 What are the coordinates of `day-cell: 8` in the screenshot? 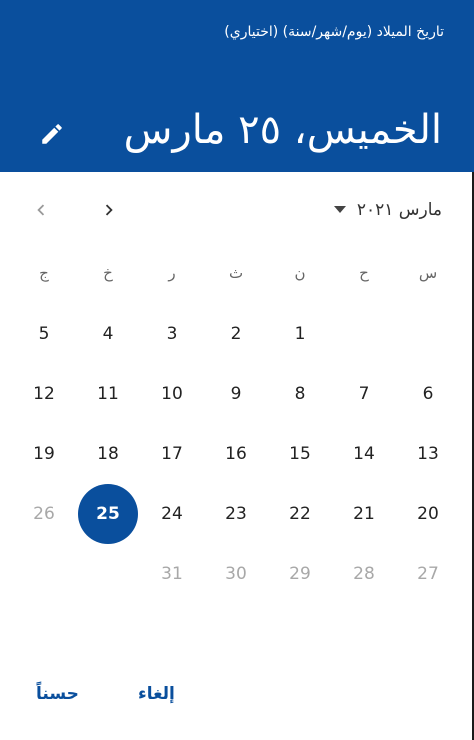 It's located at (300, 394).